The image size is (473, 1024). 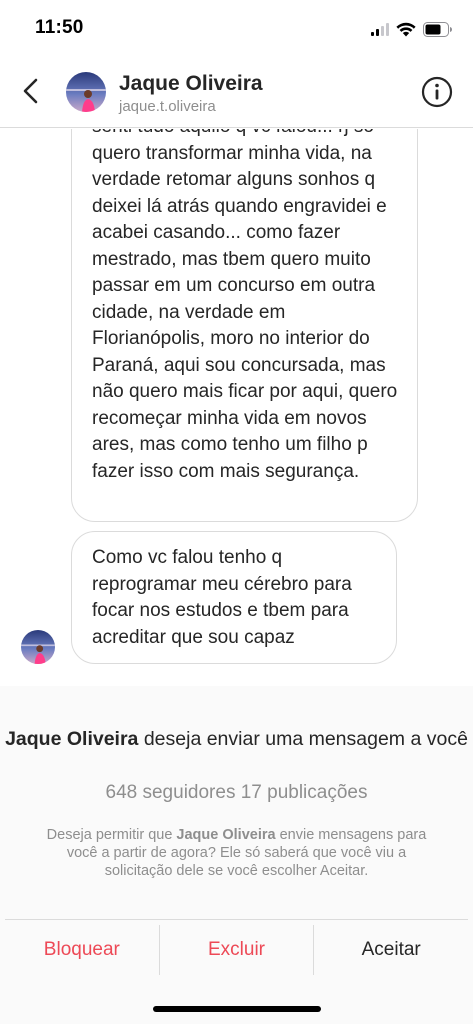 What do you see at coordinates (406, 29) in the screenshot?
I see `wifi-icon` at bounding box center [406, 29].